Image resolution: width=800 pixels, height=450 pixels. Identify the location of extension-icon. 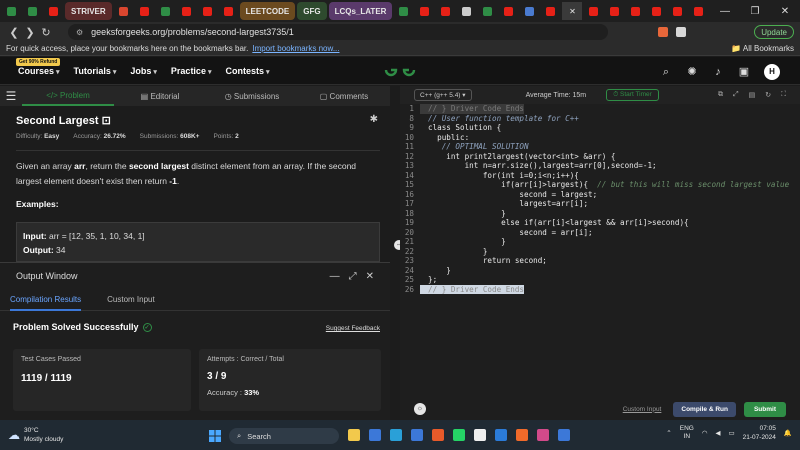
(681, 32).